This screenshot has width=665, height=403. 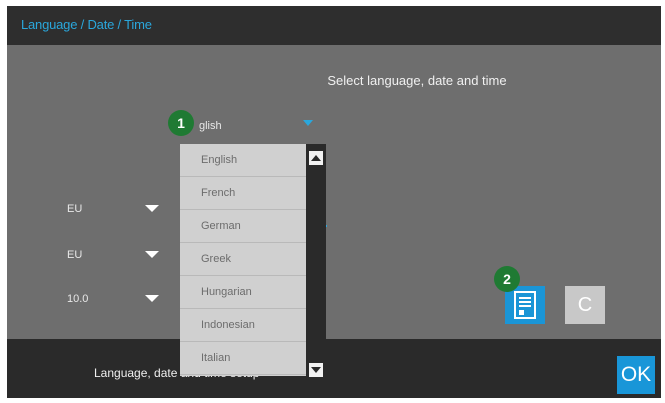 I want to click on ok-button: OK, so click(x=636, y=375).